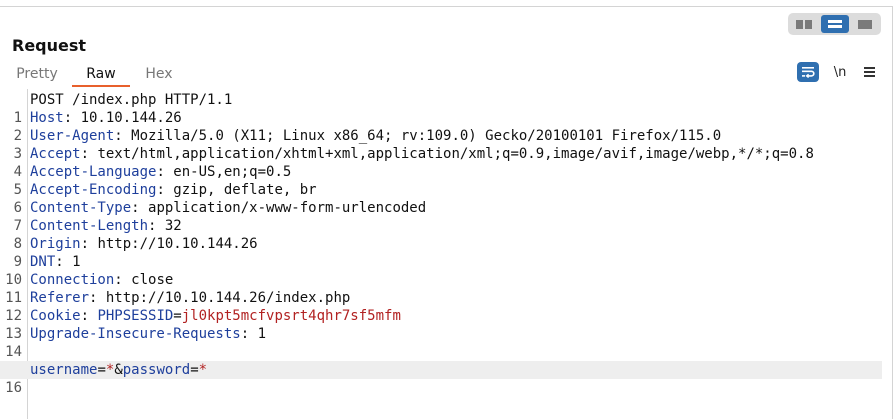 This screenshot has width=893, height=419. What do you see at coordinates (47, 118) in the screenshot?
I see `header-name: Host` at bounding box center [47, 118].